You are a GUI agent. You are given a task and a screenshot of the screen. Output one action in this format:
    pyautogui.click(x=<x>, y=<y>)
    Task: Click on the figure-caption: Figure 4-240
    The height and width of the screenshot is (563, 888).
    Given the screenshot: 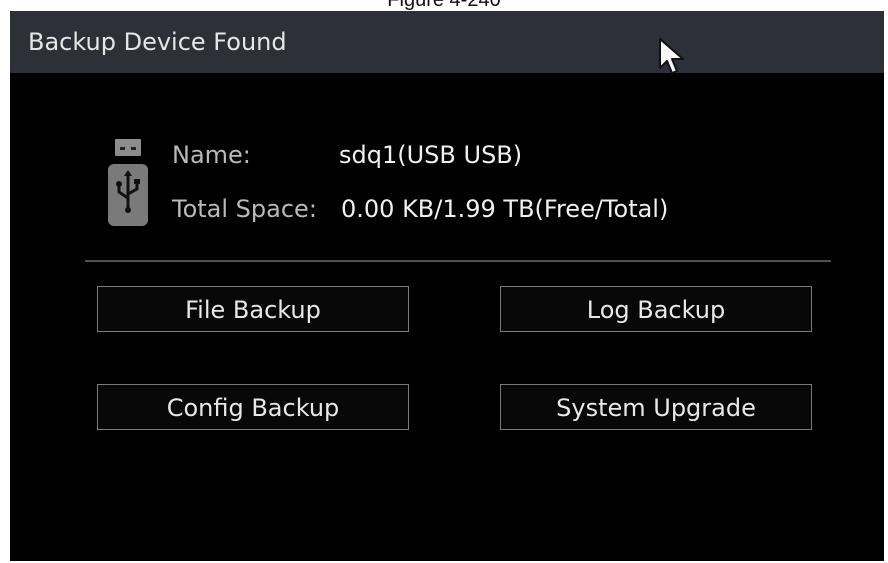 What is the action you would take?
    pyautogui.click(x=444, y=5)
    